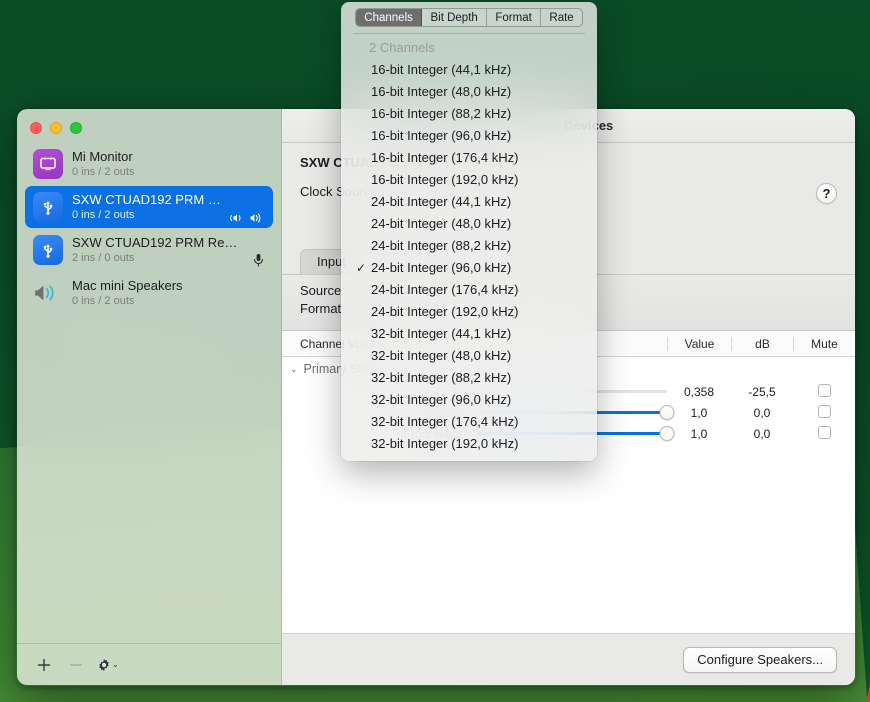 This screenshot has height=702, width=870. What do you see at coordinates (441, 113) in the screenshot?
I see `menu-item-label: 16-bit Integer (88,2 kHz)` at bounding box center [441, 113].